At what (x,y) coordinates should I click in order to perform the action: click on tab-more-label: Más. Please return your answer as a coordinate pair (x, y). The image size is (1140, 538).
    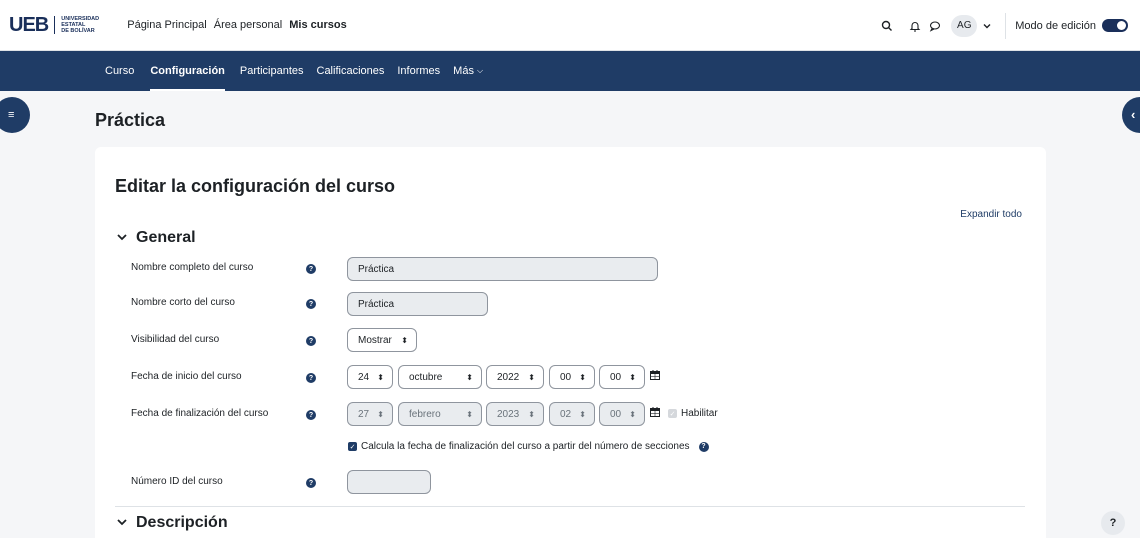
    Looking at the image, I should click on (463, 71).